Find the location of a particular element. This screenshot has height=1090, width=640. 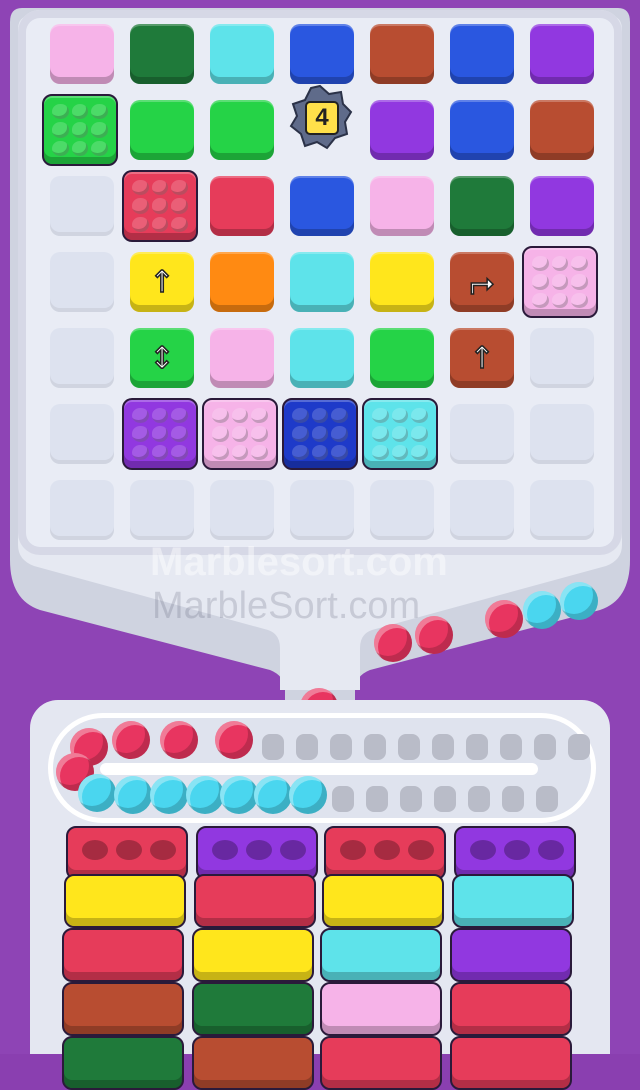

tile-brown: ↑ is located at coordinates (482, 358).